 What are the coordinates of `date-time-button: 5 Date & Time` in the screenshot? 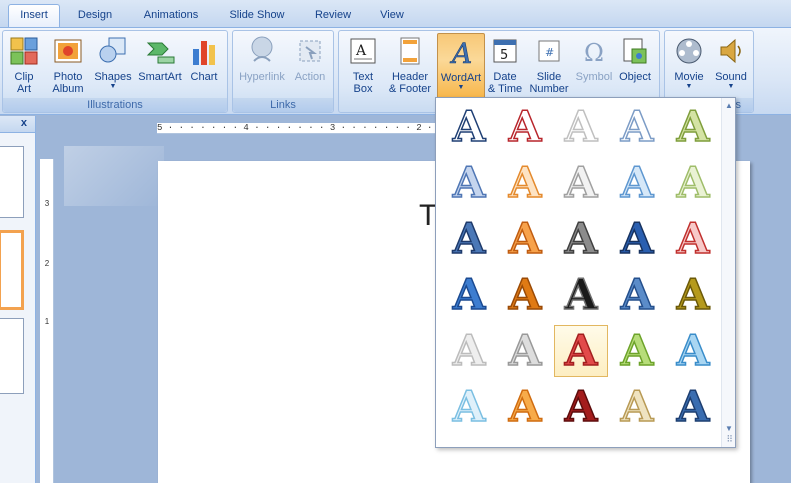 It's located at (505, 66).